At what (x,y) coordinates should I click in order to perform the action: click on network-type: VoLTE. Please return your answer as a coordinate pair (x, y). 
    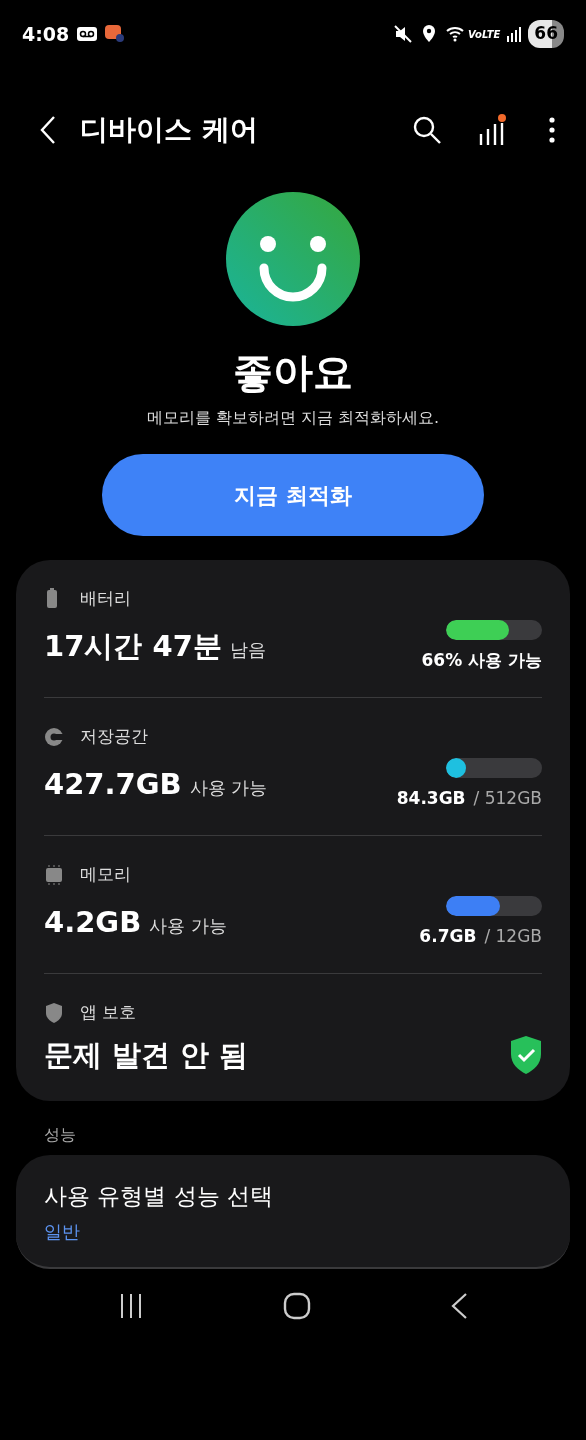
    Looking at the image, I should click on (484, 34).